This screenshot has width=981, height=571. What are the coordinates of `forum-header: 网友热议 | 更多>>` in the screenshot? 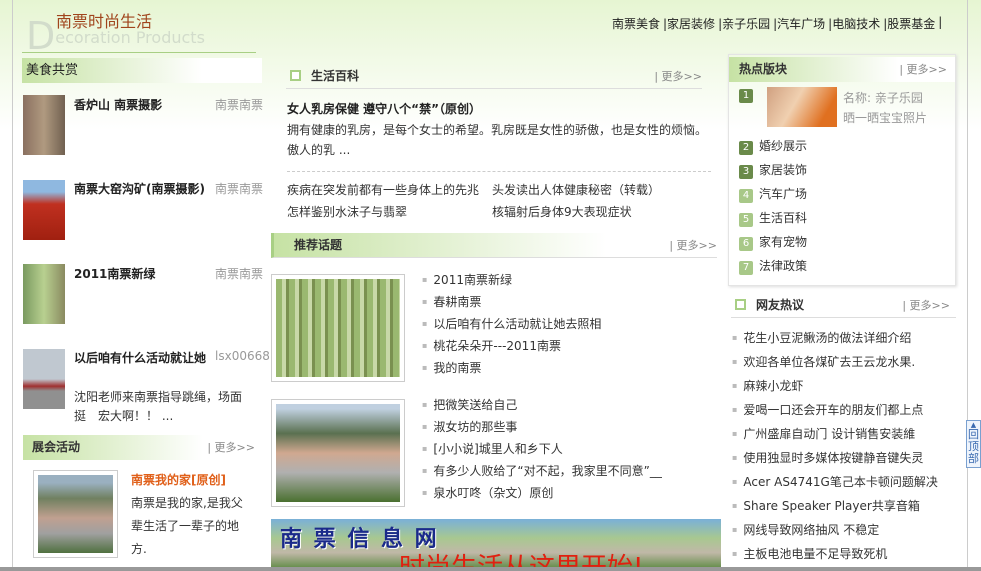 It's located at (843, 305).